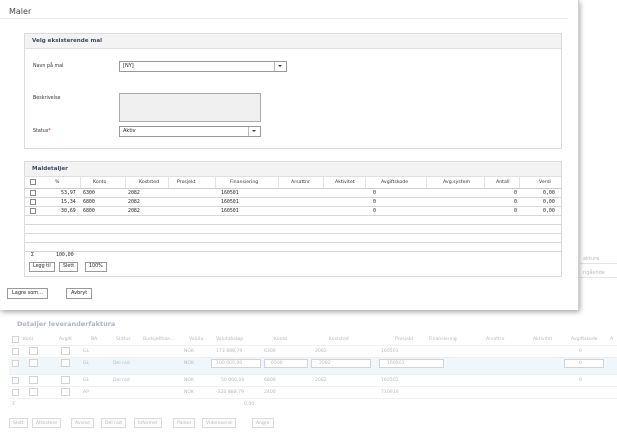 The image size is (617, 447). Describe the element at coordinates (86, 392) in the screenshot. I see `bg-cell: AP` at that location.